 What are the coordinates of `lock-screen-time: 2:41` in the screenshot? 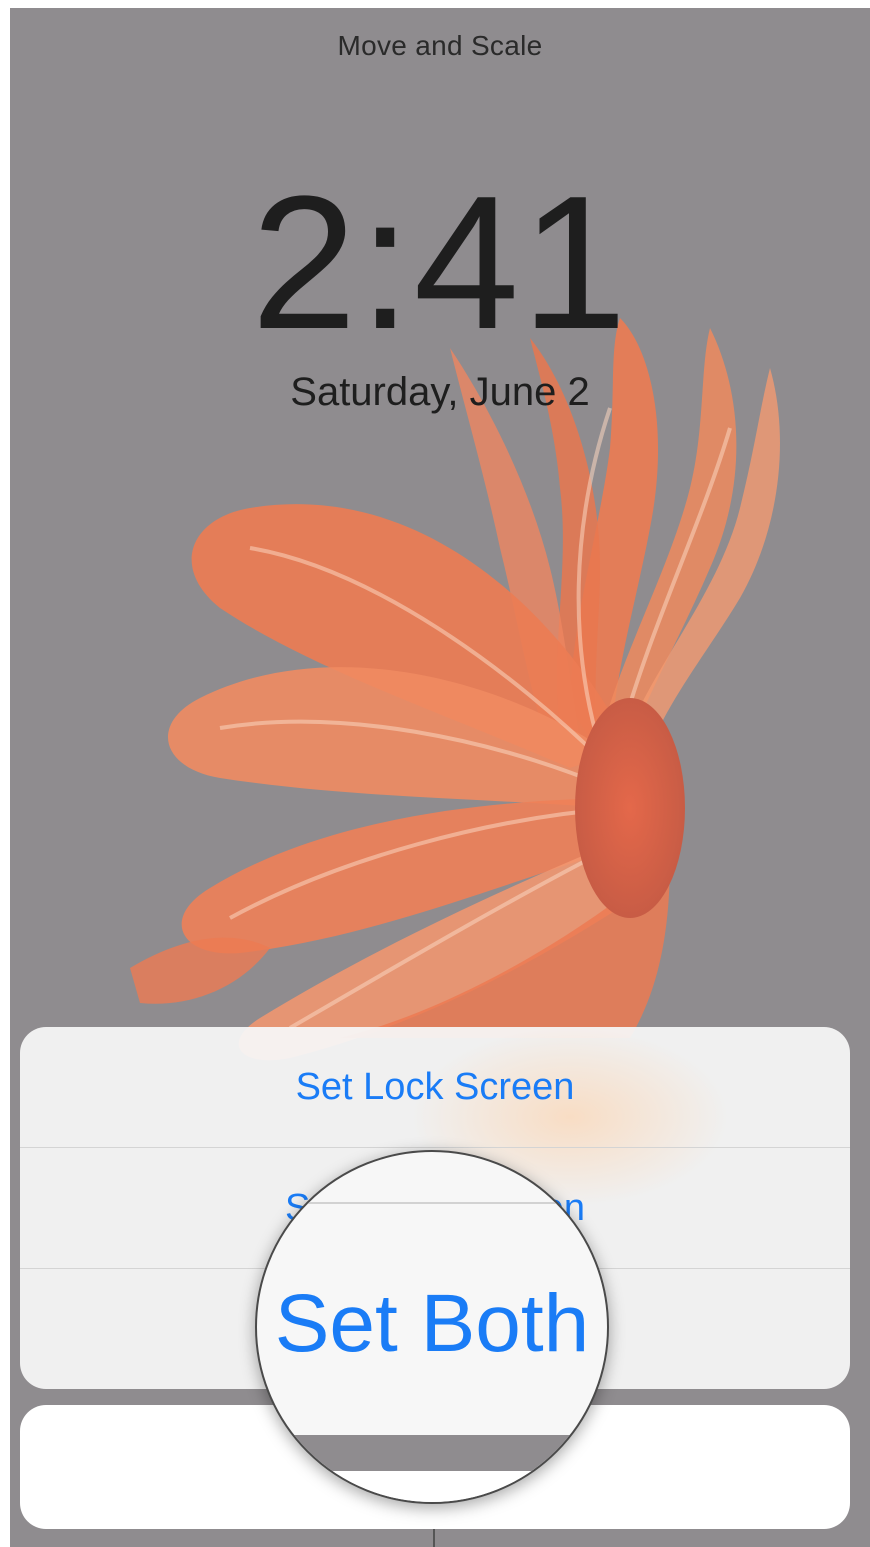 It's located at (440, 263).